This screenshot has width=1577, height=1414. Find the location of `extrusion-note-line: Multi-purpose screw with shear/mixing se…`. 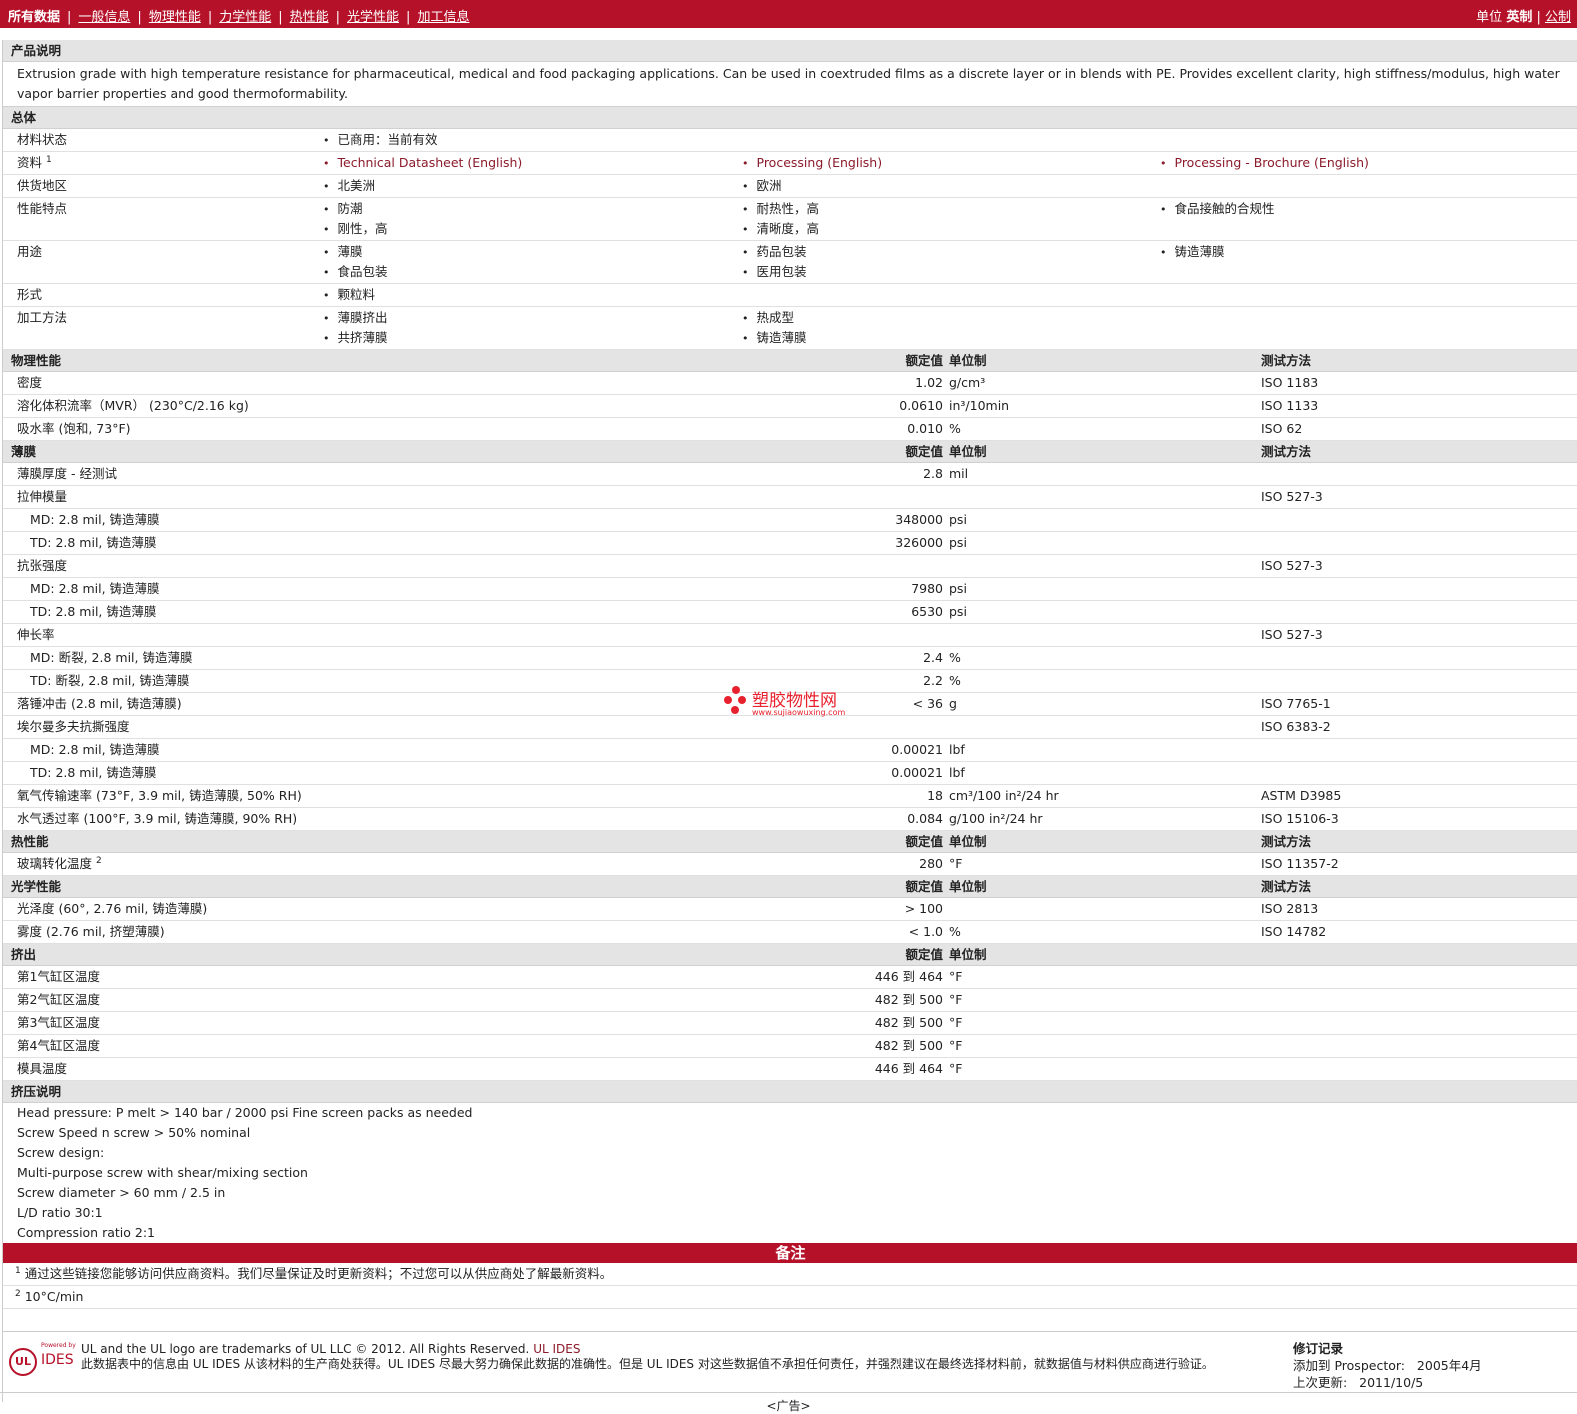

extrusion-note-line: Multi-purpose screw with shear/mixing se… is located at coordinates (162, 1172).